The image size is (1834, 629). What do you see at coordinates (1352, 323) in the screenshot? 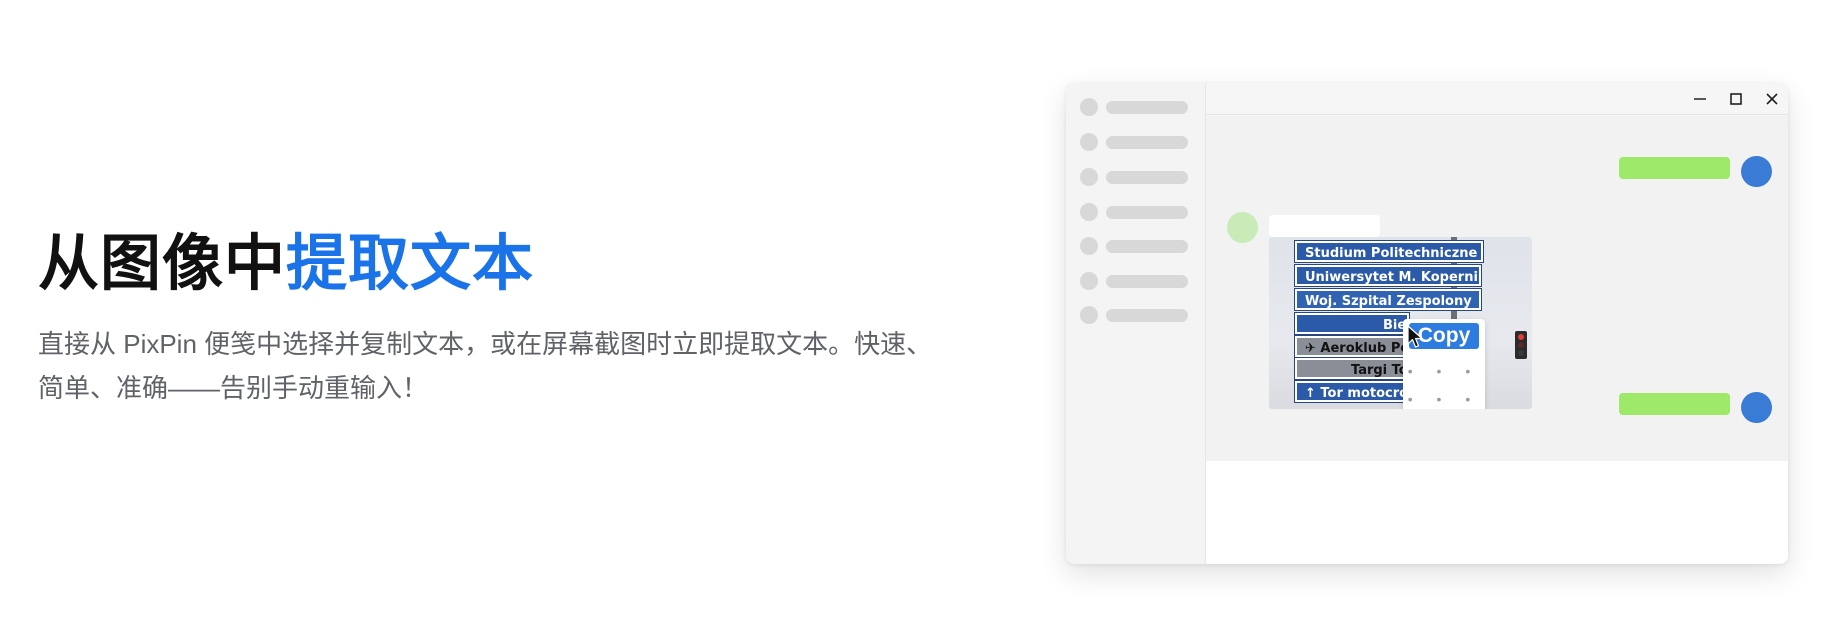
I see `sign-line: Bielany` at bounding box center [1352, 323].